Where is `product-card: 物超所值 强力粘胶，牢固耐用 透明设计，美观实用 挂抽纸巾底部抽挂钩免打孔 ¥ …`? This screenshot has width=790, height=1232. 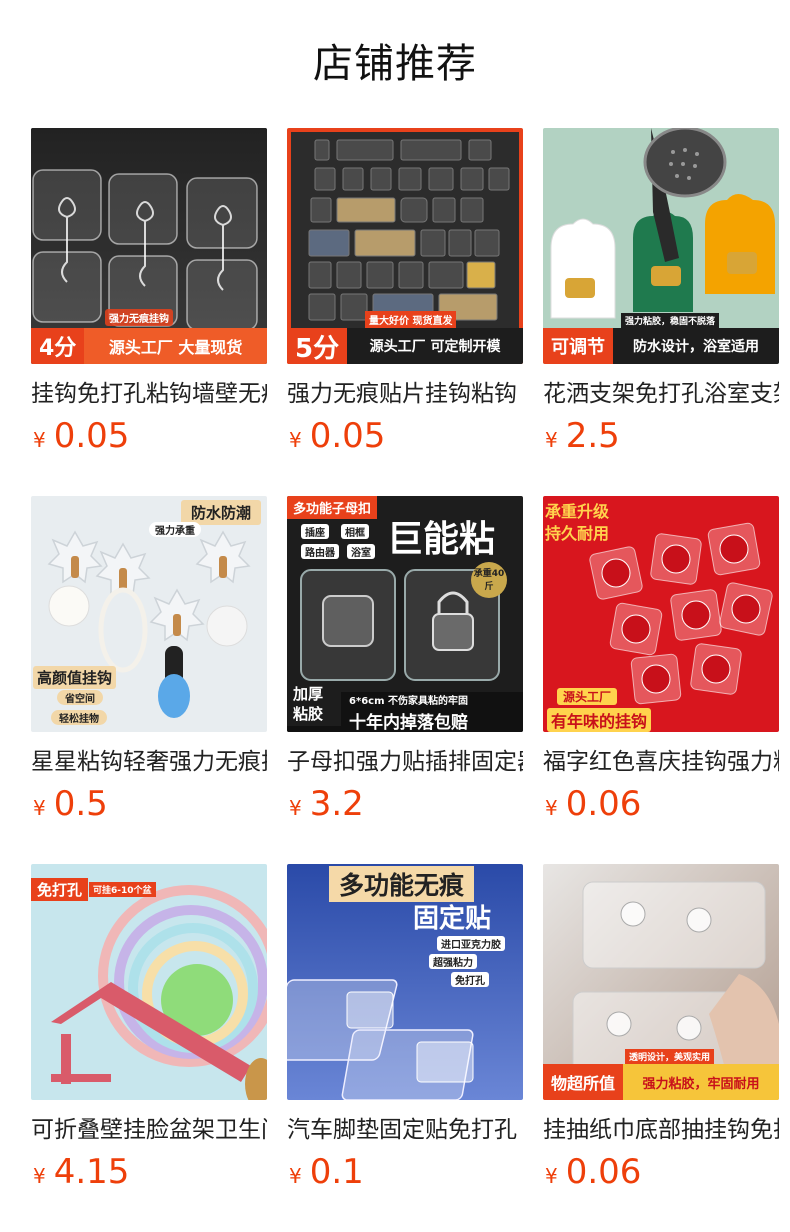
product-card: 物超所值 强力粘胶，牢固耐用 透明设计，美观实用 挂抽纸巾底部抽挂钩免打孔 ¥ … is located at coordinates (661, 1048).